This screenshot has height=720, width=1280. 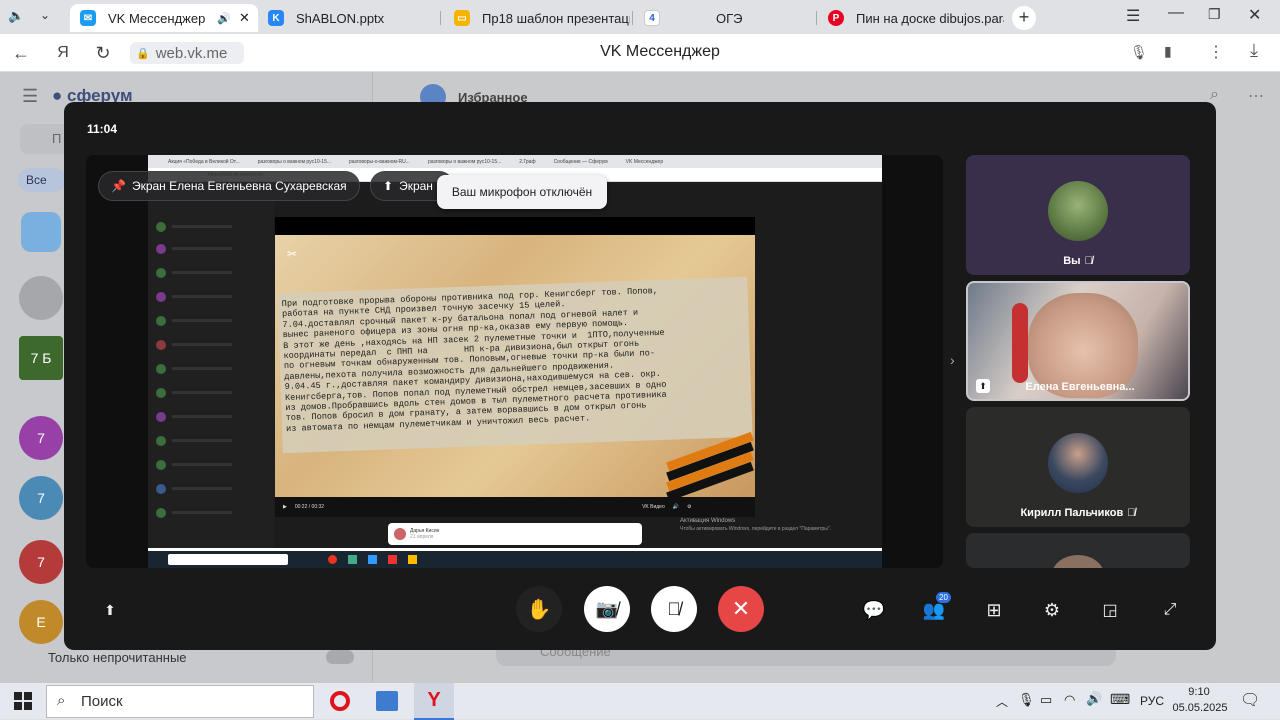 I want to click on participant-tile-self: Вы 🎙̸, so click(x=1078, y=215).